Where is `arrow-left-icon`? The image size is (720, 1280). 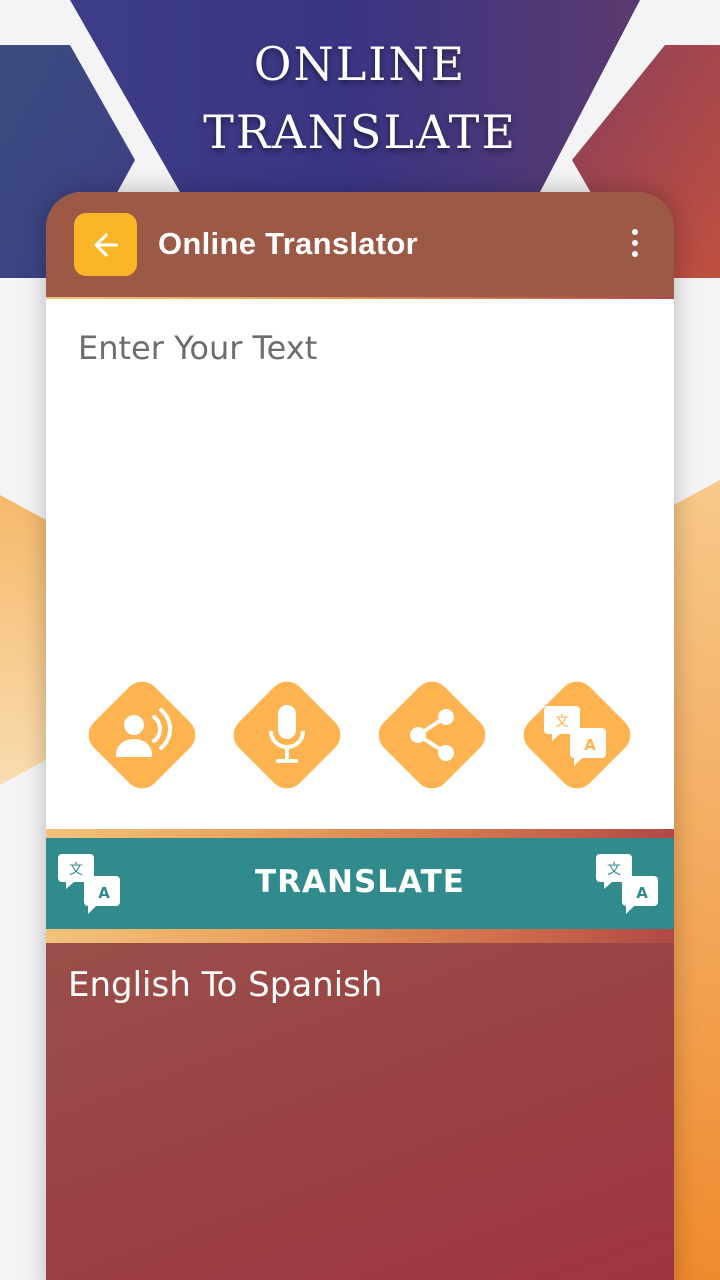
arrow-left-icon is located at coordinates (105, 244).